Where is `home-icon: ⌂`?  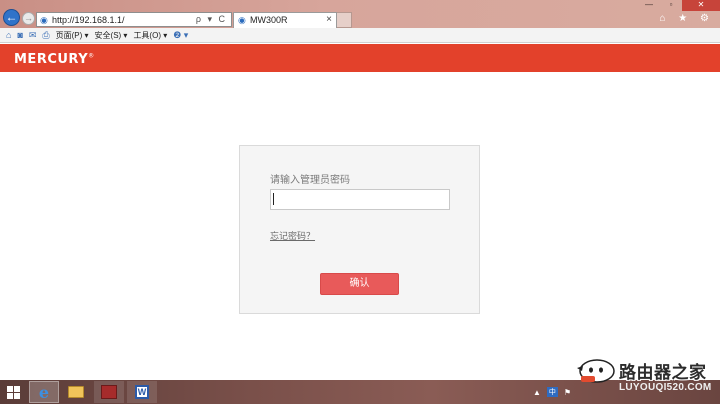 home-icon: ⌂ is located at coordinates (8, 35).